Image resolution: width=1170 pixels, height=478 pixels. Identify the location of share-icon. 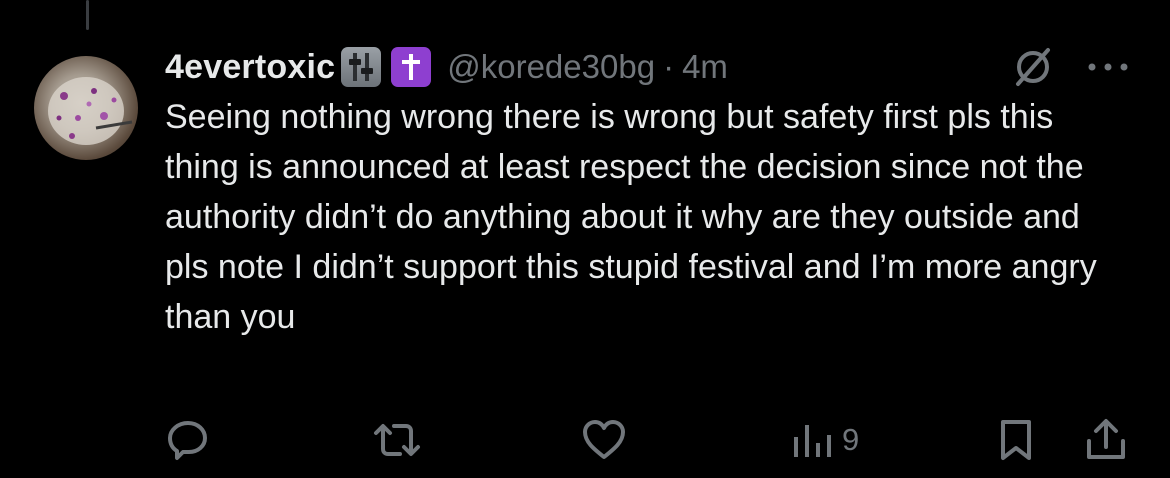
(1106, 440).